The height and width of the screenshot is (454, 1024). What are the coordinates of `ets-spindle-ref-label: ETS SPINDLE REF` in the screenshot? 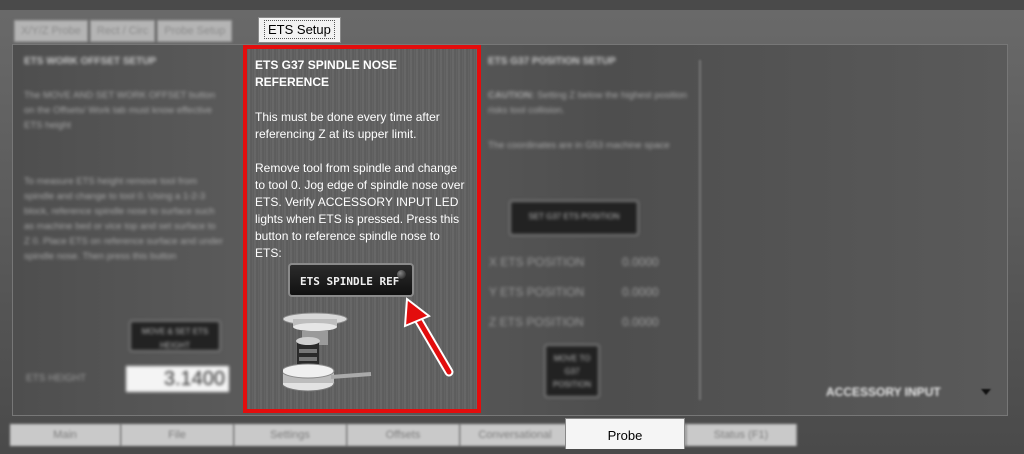 It's located at (350, 281).